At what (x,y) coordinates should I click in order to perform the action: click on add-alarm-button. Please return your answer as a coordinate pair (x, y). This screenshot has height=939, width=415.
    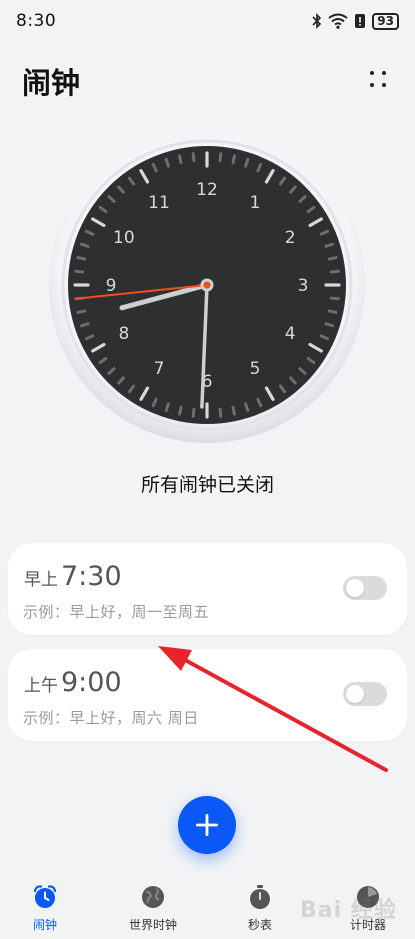
    Looking at the image, I should click on (207, 825).